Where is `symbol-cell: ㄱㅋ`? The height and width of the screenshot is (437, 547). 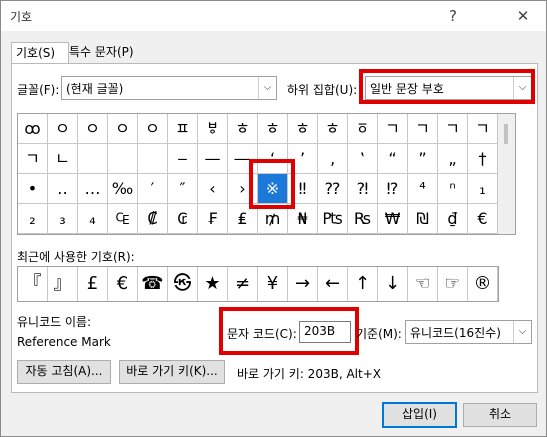 symbol-cell: ㄱㅋ is located at coordinates (483, 129).